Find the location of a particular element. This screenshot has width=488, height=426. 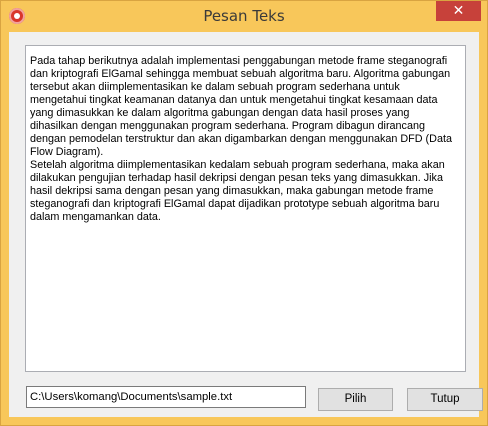

pilih-button: Pilih is located at coordinates (355, 399).